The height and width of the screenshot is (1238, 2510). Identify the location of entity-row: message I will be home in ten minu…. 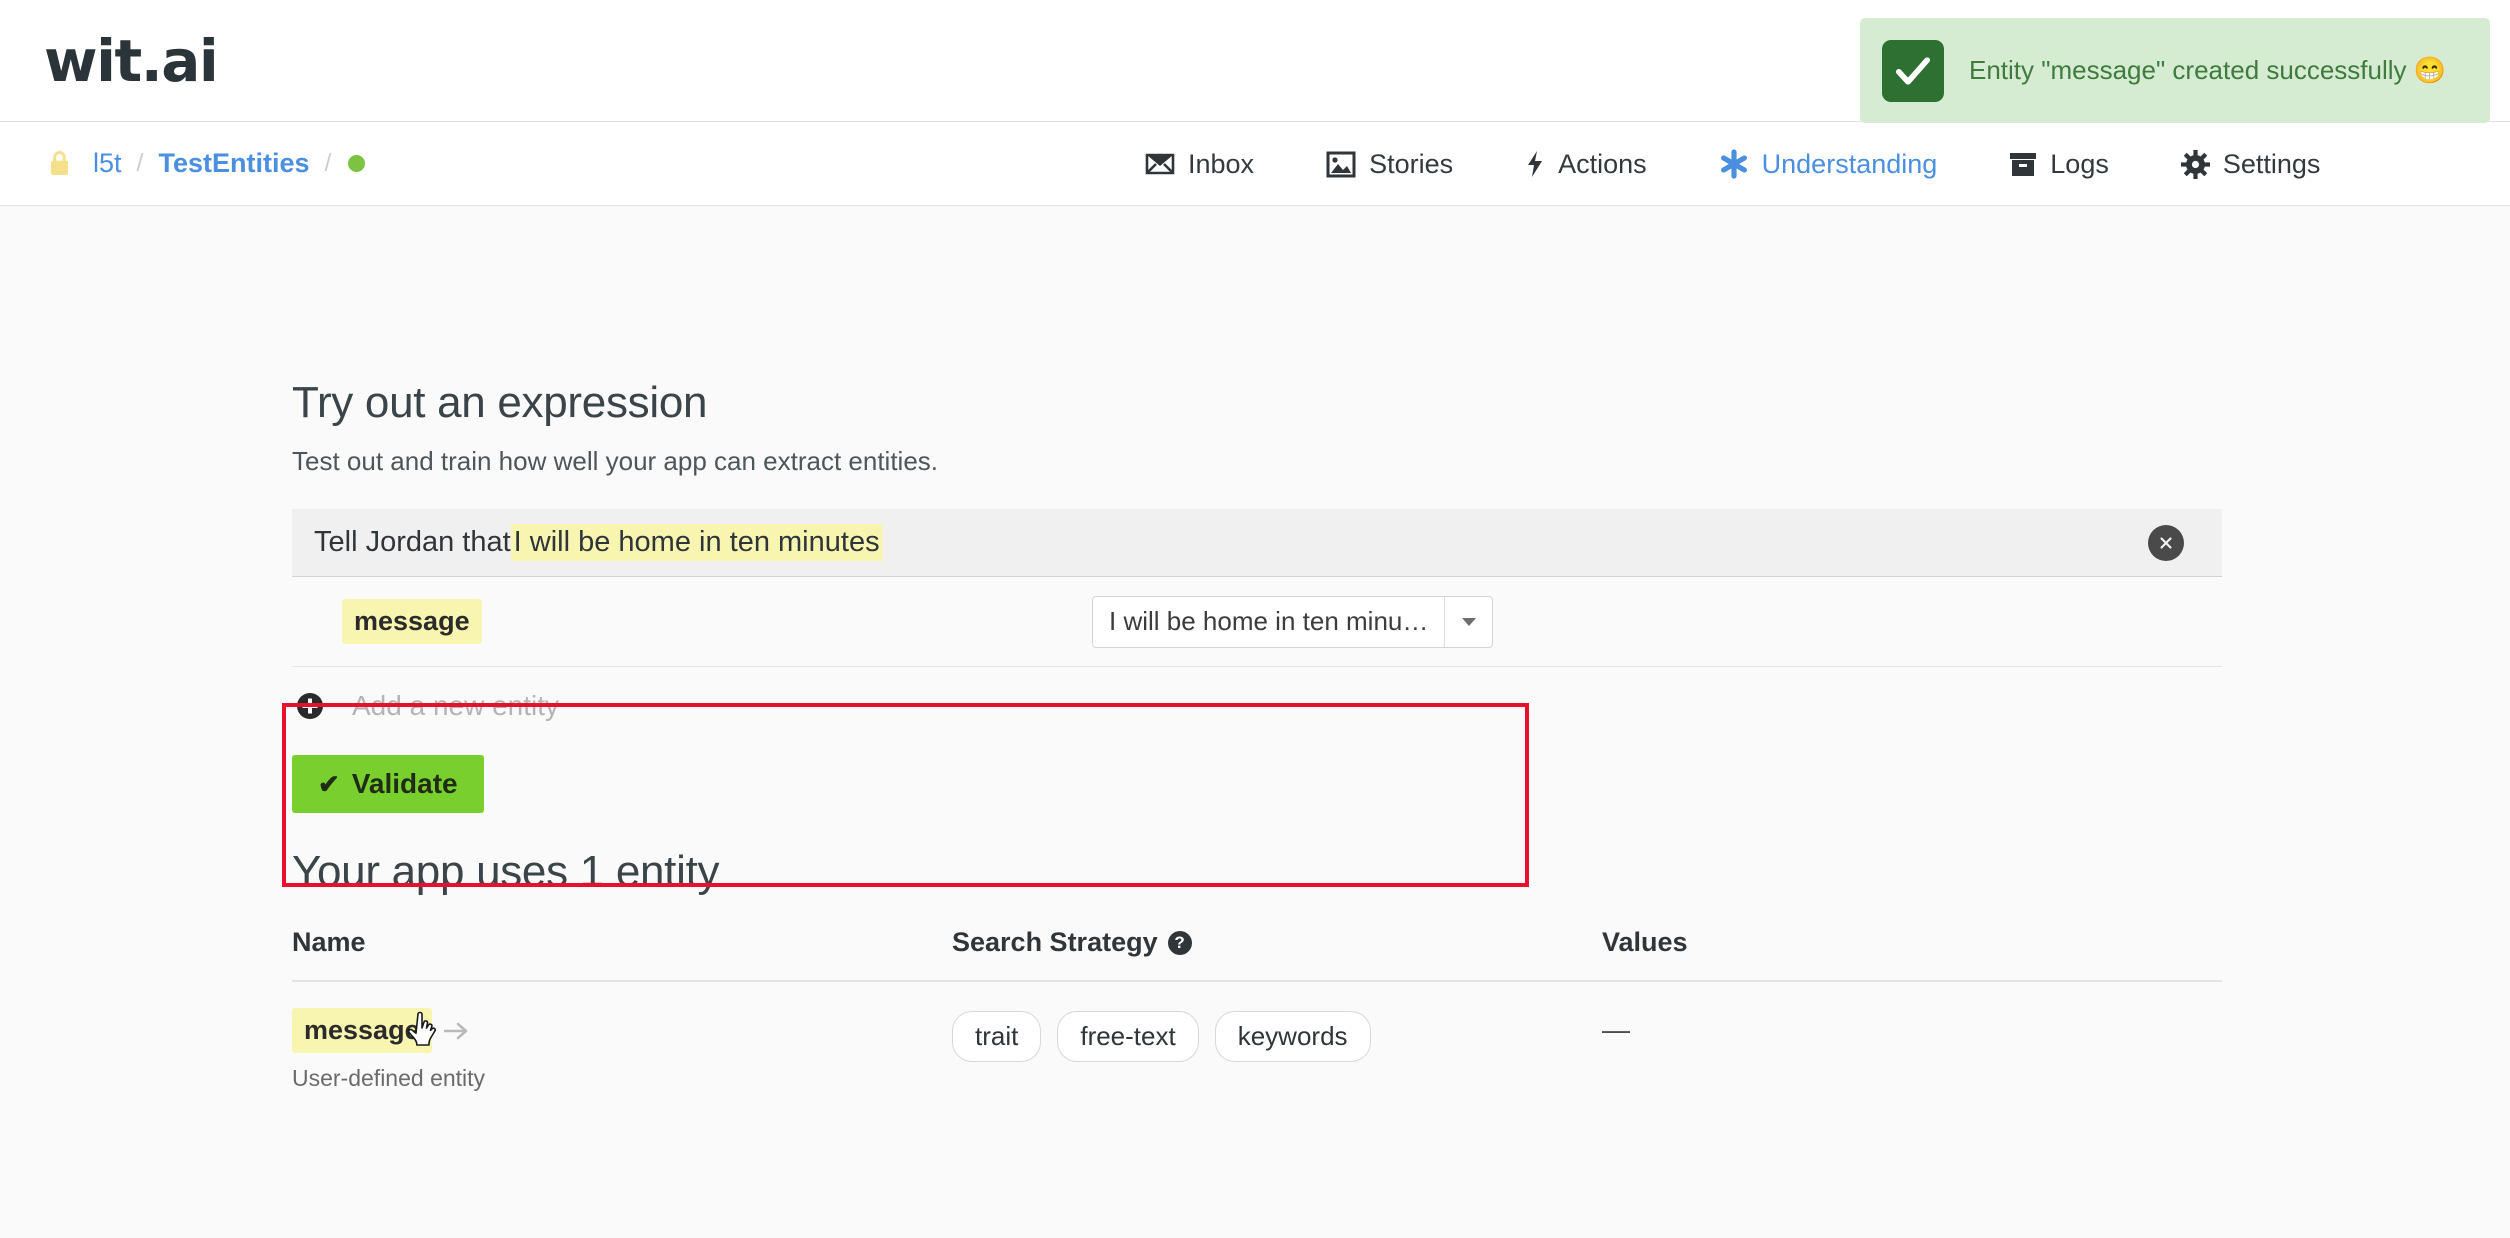
(1257, 622).